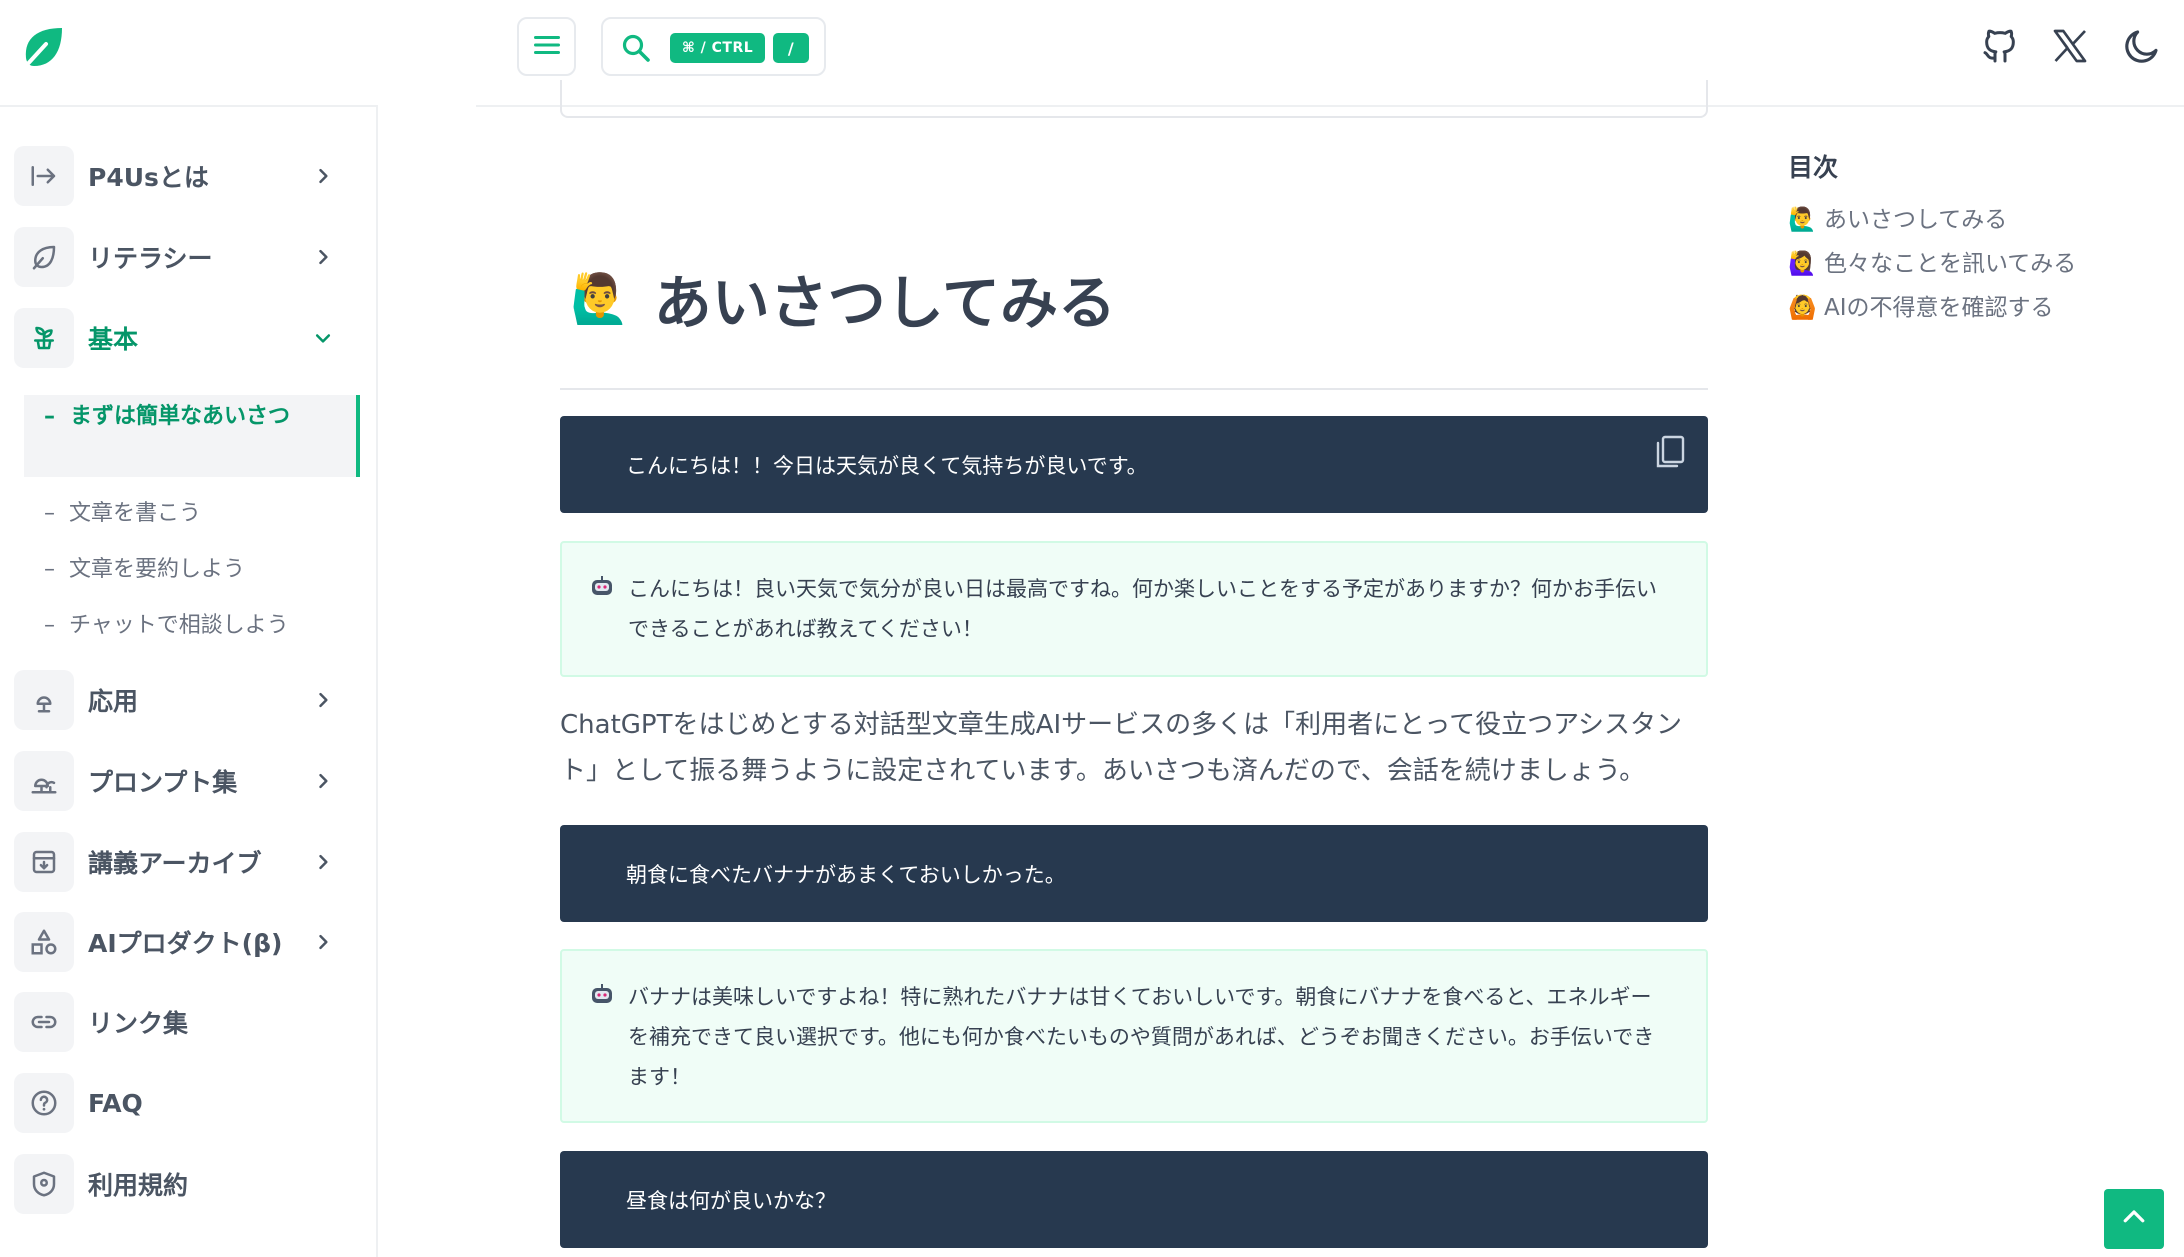 Image resolution: width=2184 pixels, height=1257 pixels. Describe the element at coordinates (44, 257) in the screenshot. I see `leaf-outline-icon` at that location.